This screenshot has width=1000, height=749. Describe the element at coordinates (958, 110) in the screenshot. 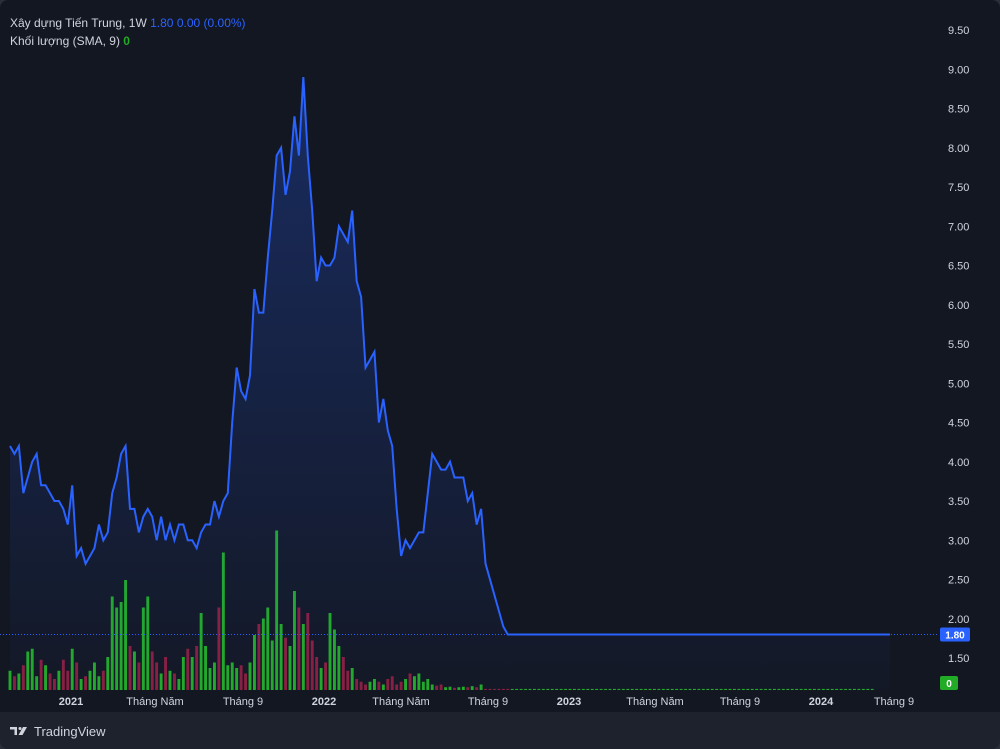

I see `price-tick-label: 8.50` at that location.